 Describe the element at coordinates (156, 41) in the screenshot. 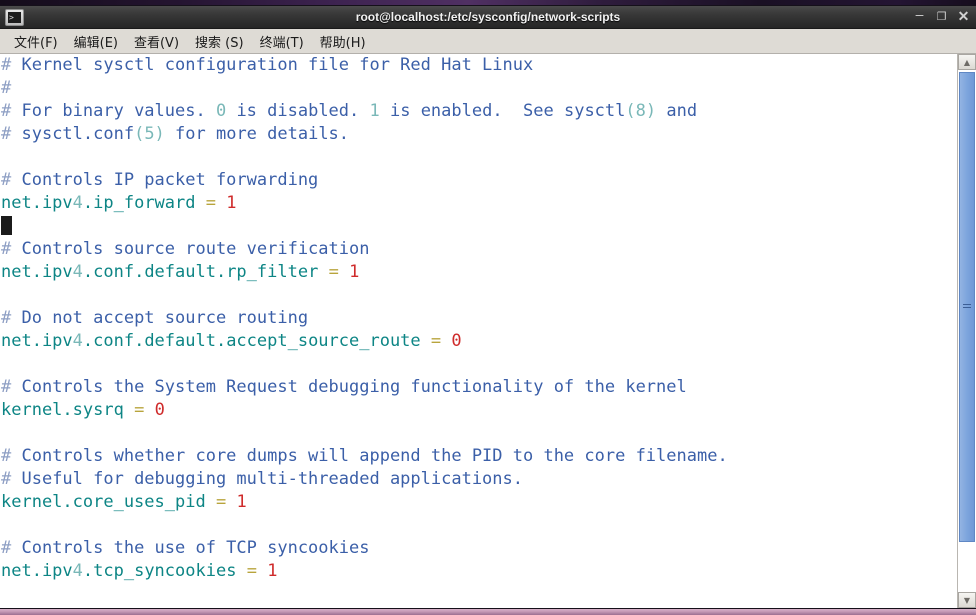

I see `menu-item-view: 查看(V)` at that location.